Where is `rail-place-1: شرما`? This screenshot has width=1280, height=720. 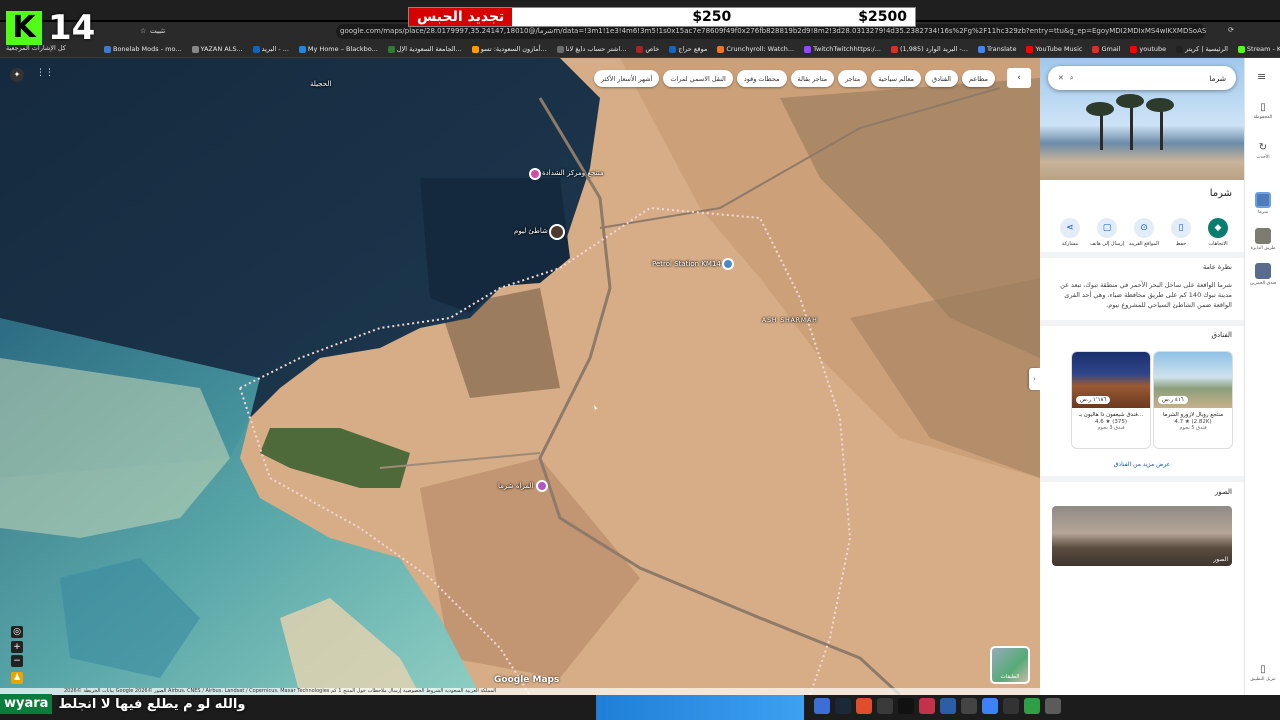 rail-place-1: شرما is located at coordinates (1262, 203).